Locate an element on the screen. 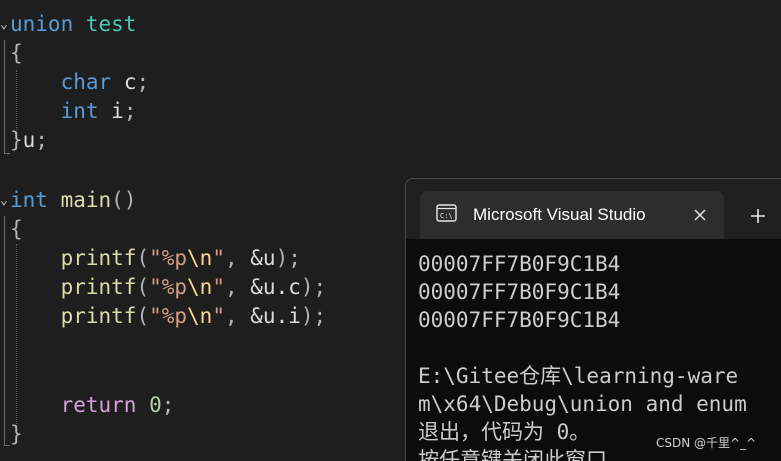 The image size is (781, 461). console-app-icon: C:\ is located at coordinates (446, 213).